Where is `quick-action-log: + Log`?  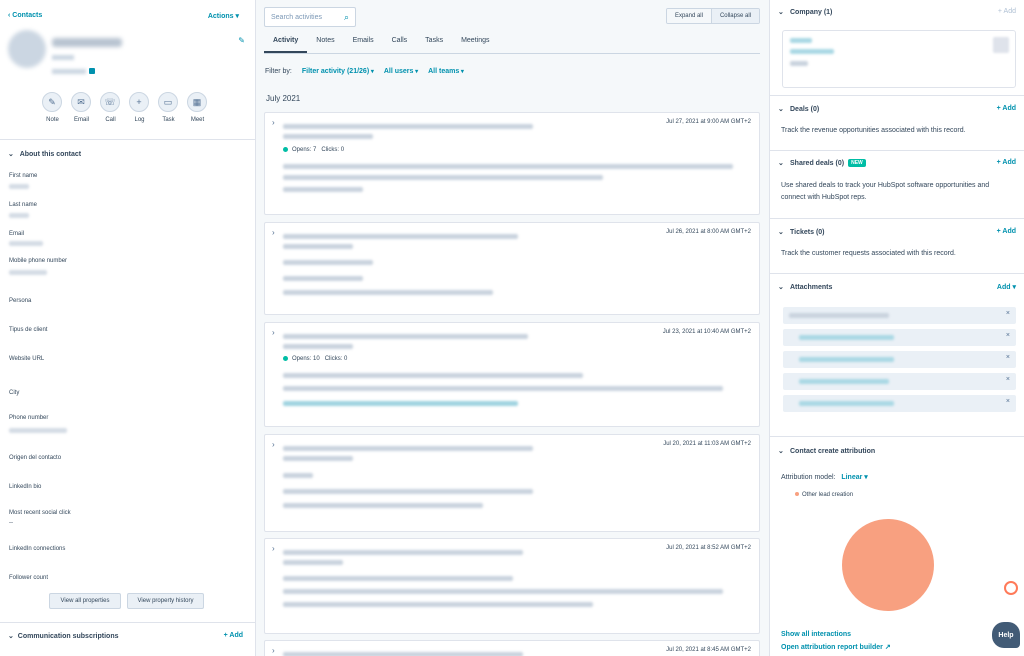
quick-action-log: + Log is located at coordinates (139, 107).